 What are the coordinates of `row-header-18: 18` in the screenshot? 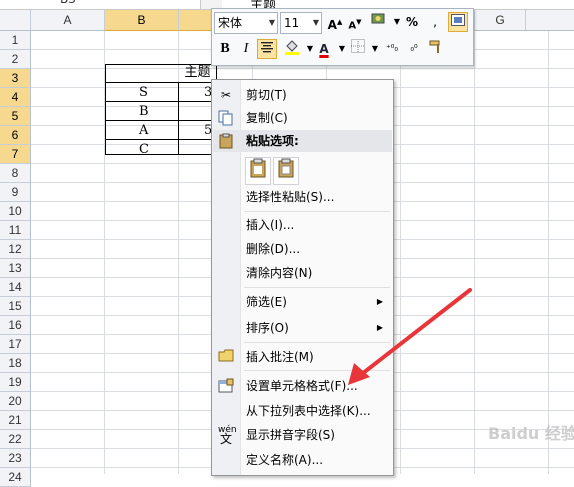 It's located at (15, 363).